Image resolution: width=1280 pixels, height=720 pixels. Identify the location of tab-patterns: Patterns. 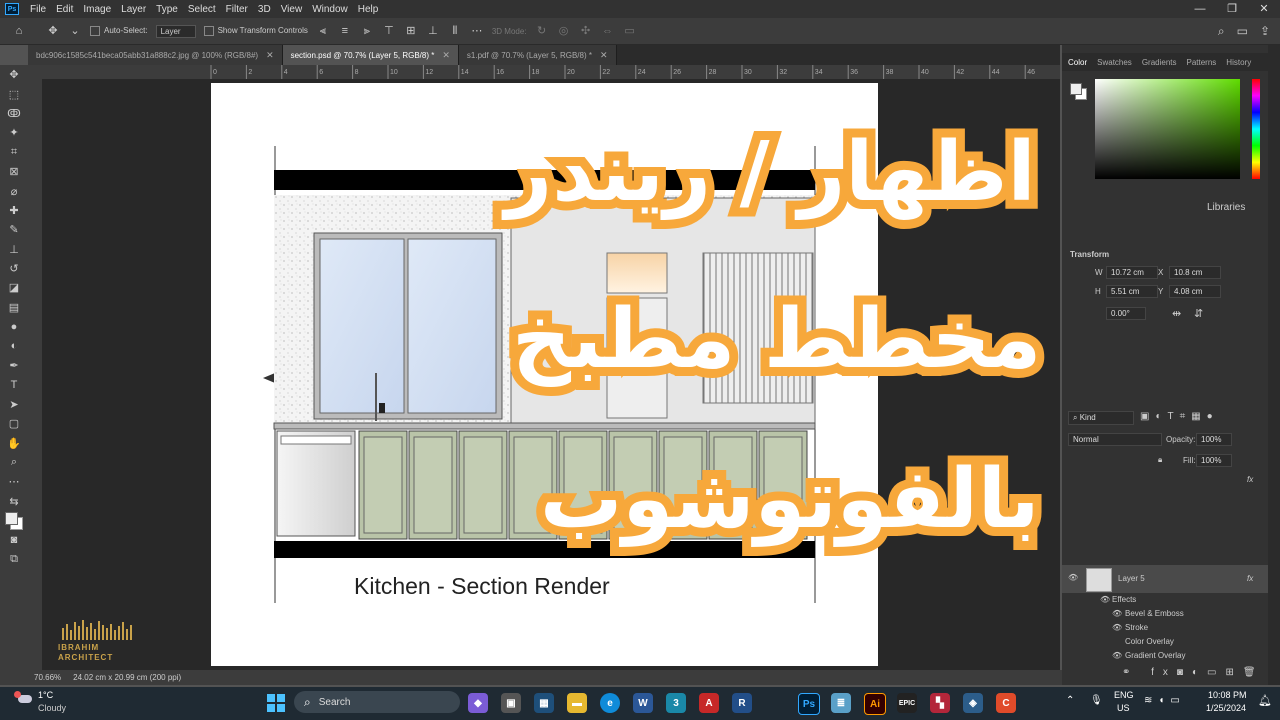
(1202, 62).